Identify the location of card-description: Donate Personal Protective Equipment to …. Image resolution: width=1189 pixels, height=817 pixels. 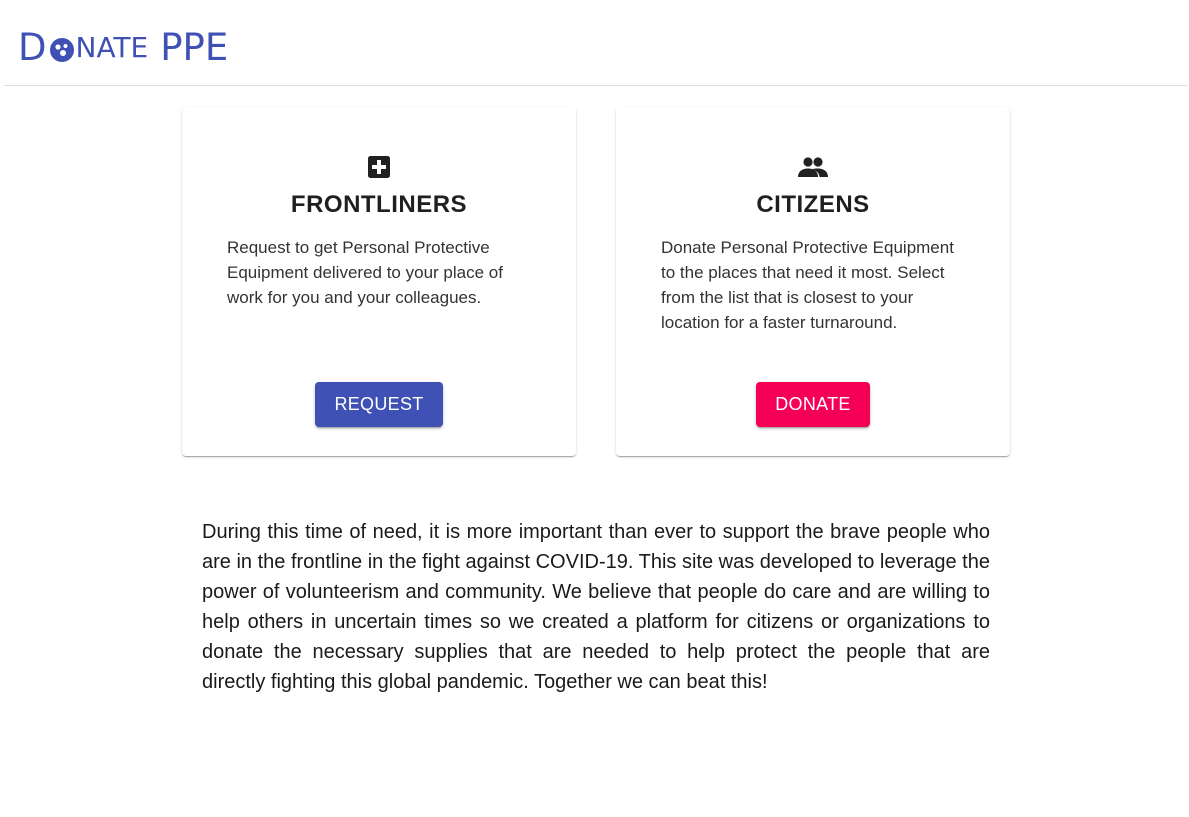
(807, 285).